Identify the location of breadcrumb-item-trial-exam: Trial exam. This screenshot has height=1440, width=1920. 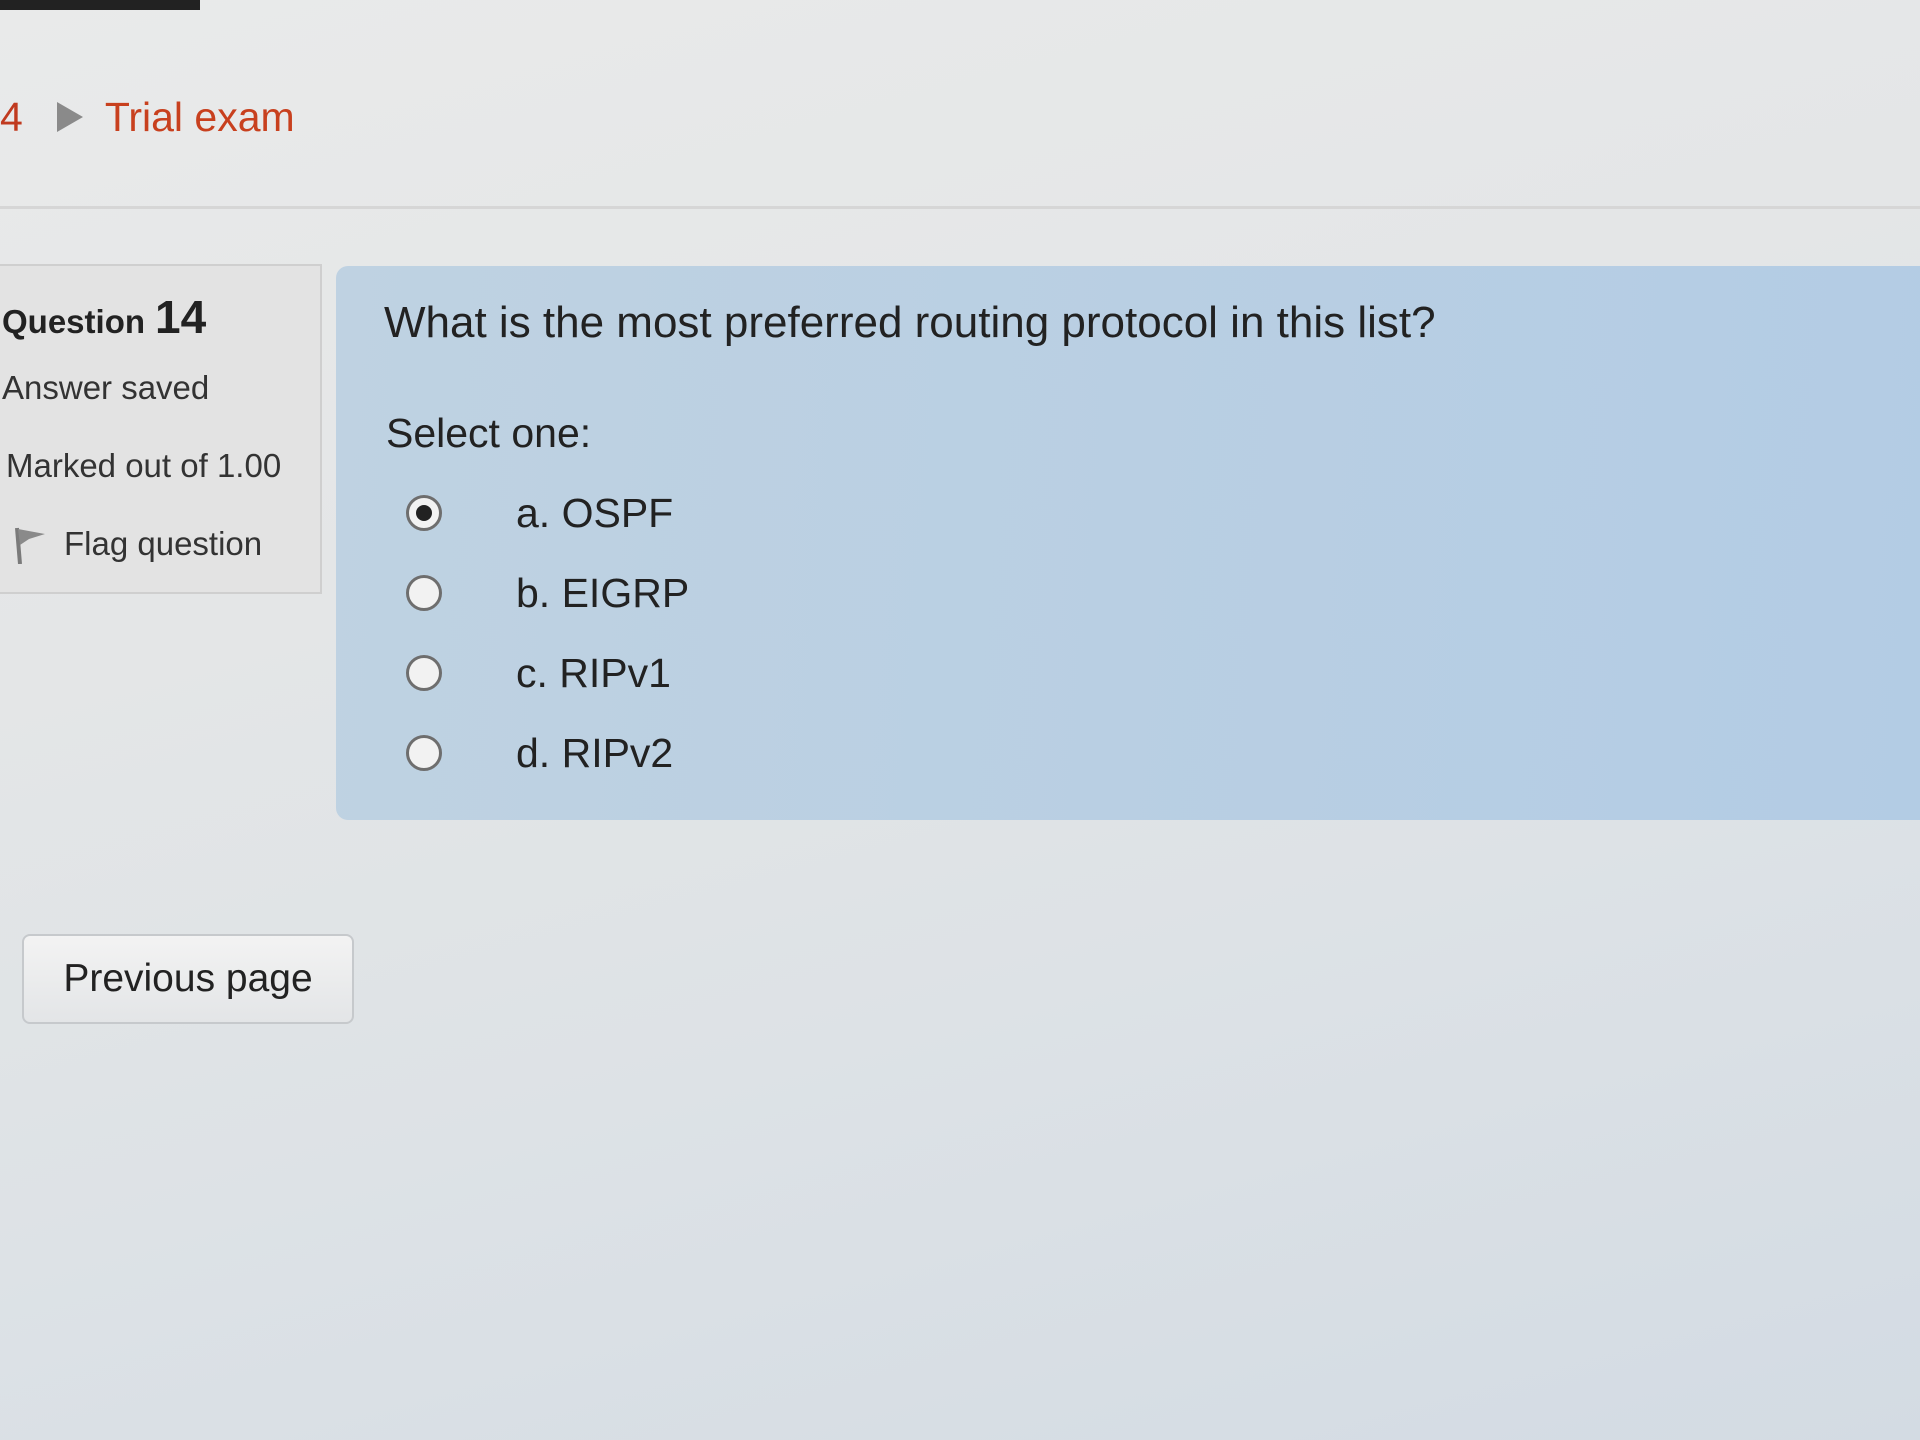
(200, 117).